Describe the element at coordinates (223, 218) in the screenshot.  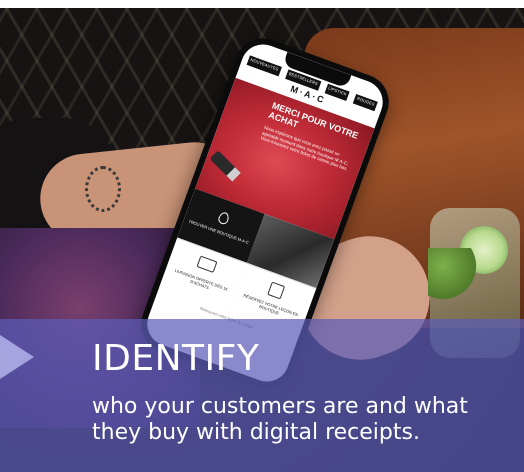
I see `location-pin-icon` at that location.